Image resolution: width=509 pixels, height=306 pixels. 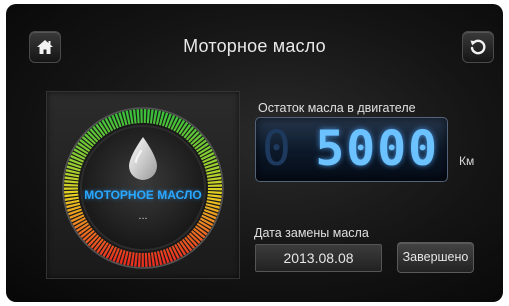 What do you see at coordinates (435, 257) in the screenshot?
I see `done-button: Завершено` at bounding box center [435, 257].